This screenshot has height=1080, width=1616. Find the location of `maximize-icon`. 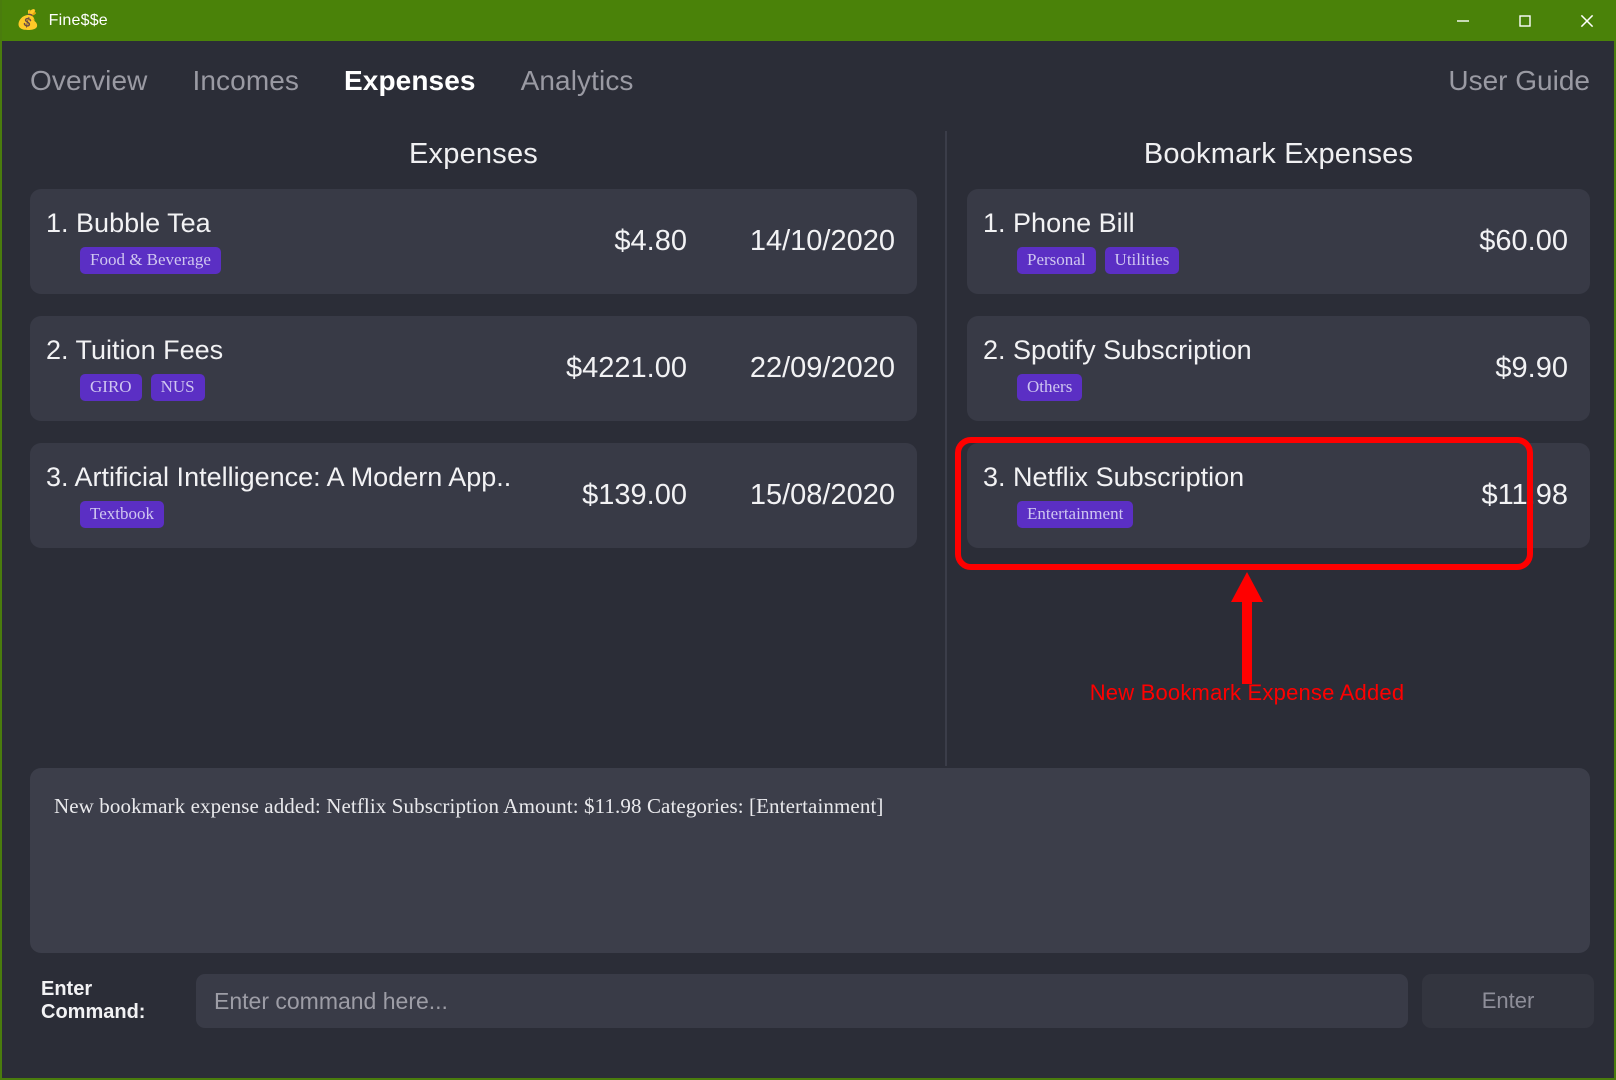

maximize-icon is located at coordinates (1525, 20).